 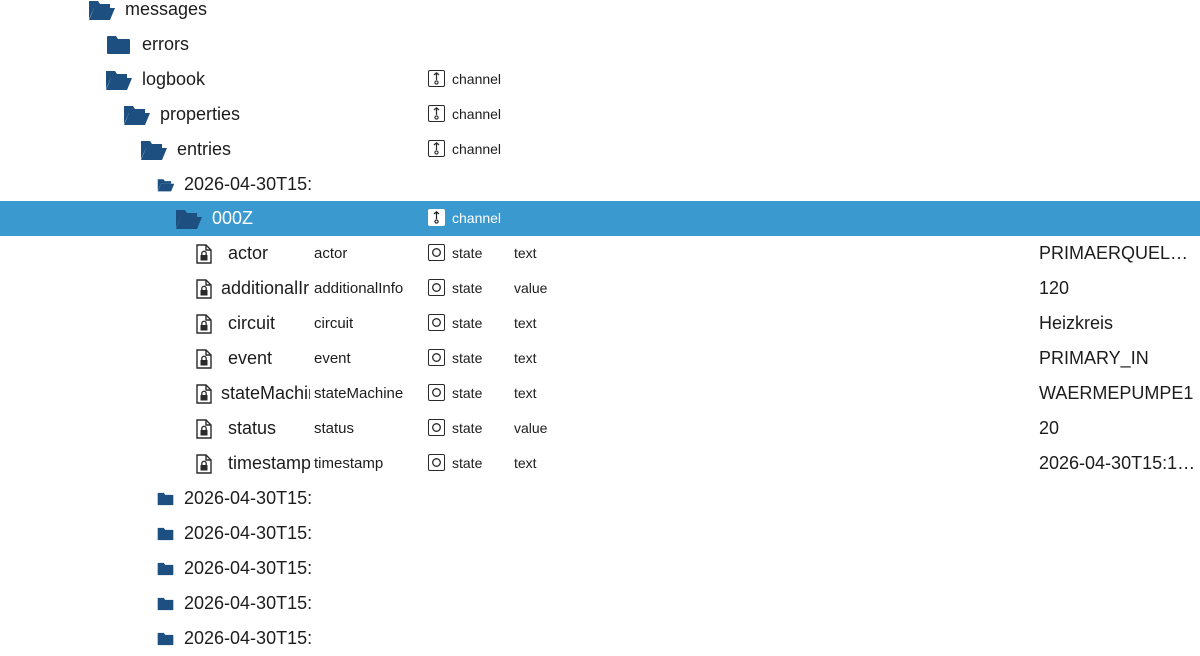 I want to click on tree-row-logbook: logbook channel, so click(x=600, y=79).